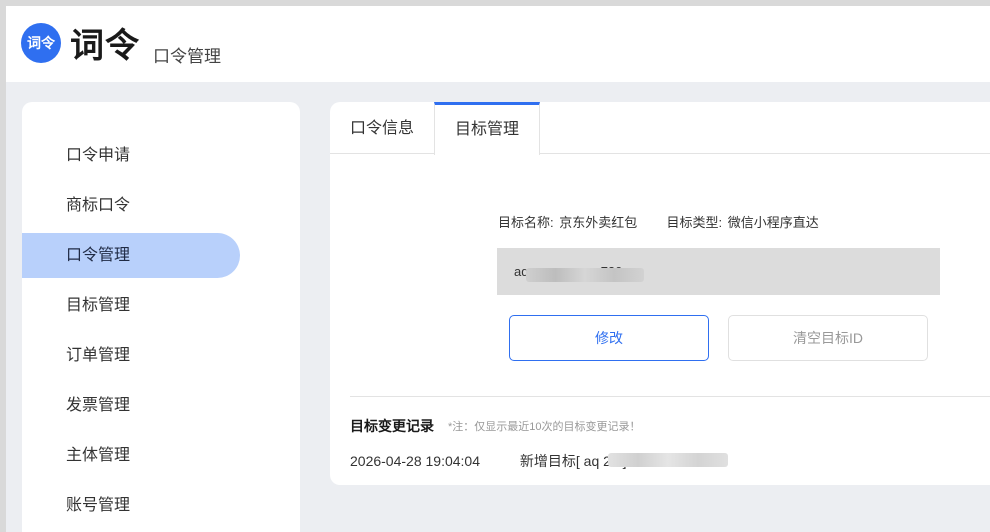  I want to click on logo-badge: 词令, so click(41, 43).